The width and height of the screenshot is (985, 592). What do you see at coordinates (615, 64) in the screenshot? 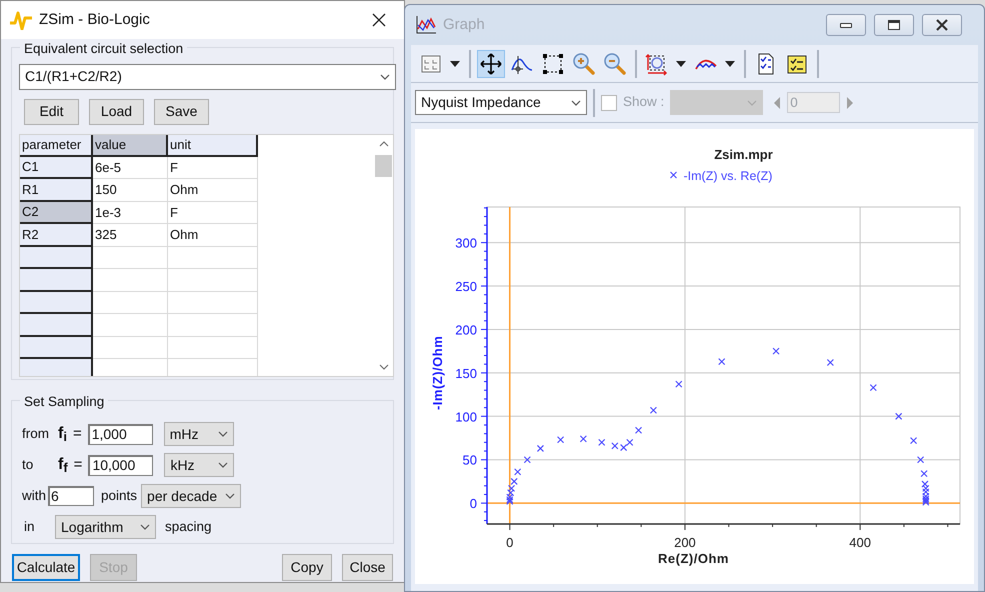
I see `zoom-out-icon` at bounding box center [615, 64].